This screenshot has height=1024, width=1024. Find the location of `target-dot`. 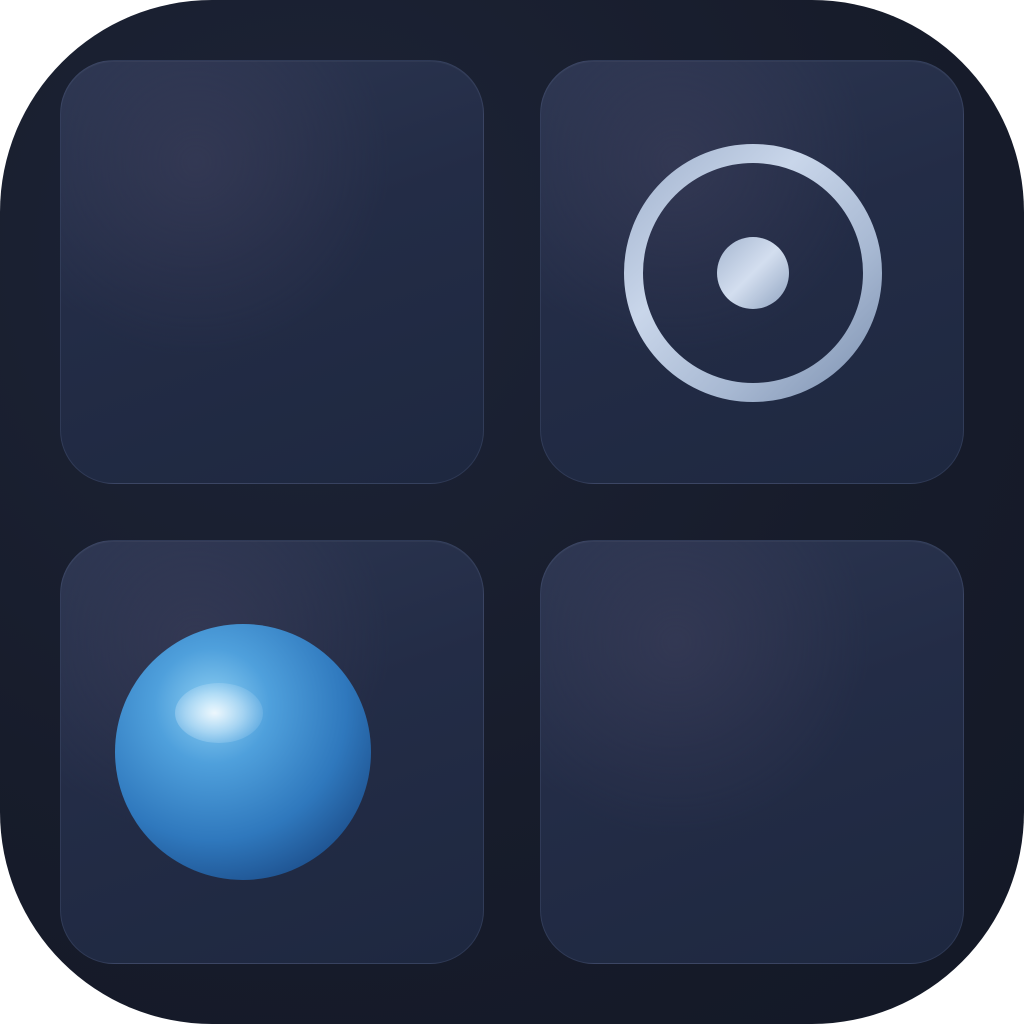

target-dot is located at coordinates (753, 273).